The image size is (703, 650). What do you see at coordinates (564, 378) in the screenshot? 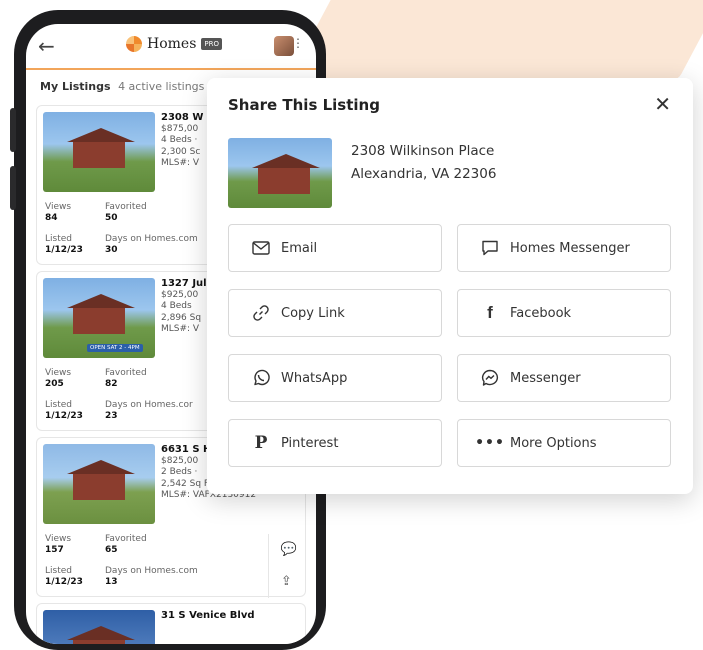
I see `share-messenger-button: Messenger` at bounding box center [564, 378].